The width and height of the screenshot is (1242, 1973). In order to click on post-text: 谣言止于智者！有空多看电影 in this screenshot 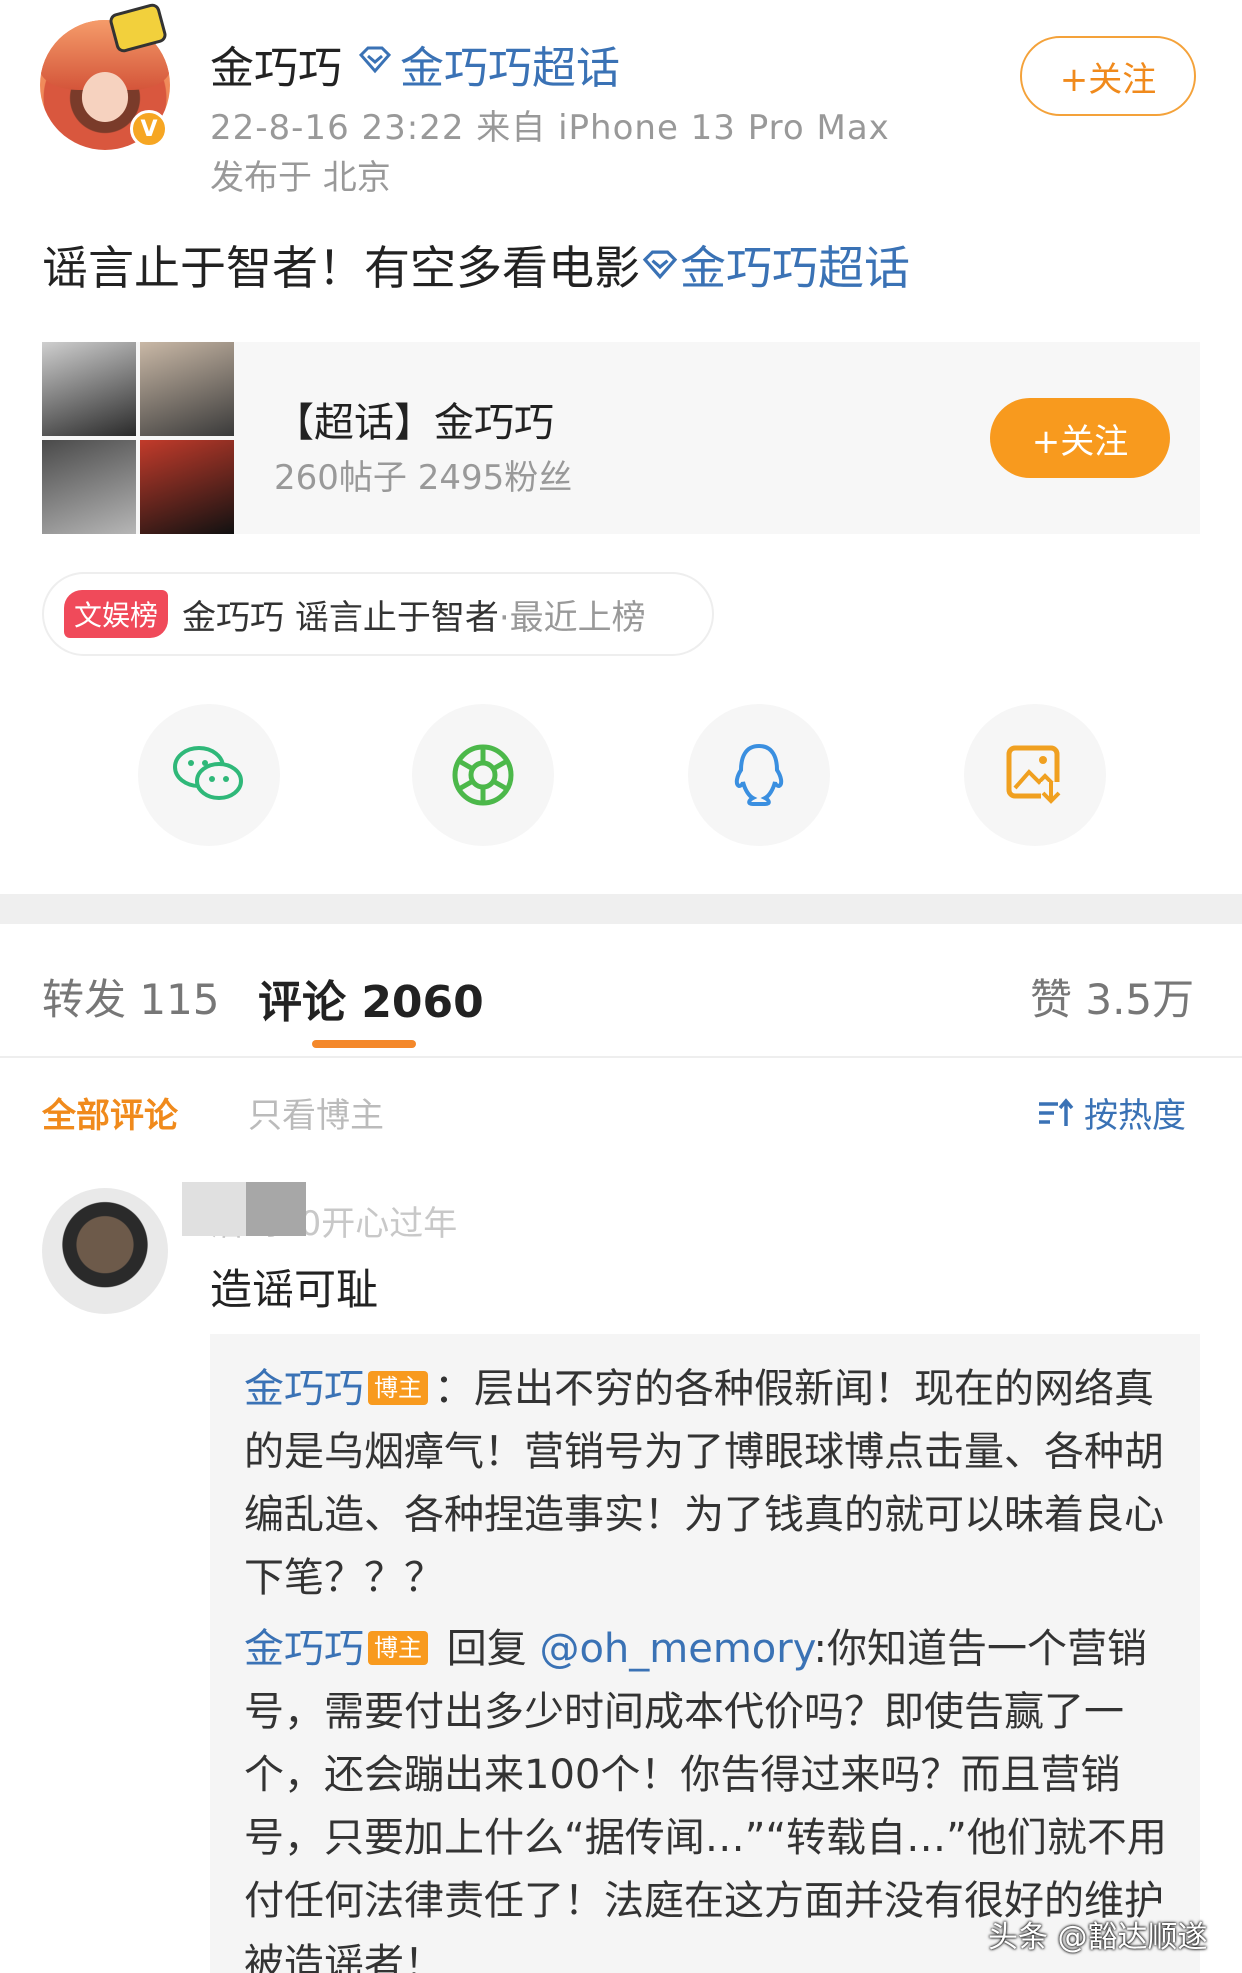, I will do `click(341, 268)`.